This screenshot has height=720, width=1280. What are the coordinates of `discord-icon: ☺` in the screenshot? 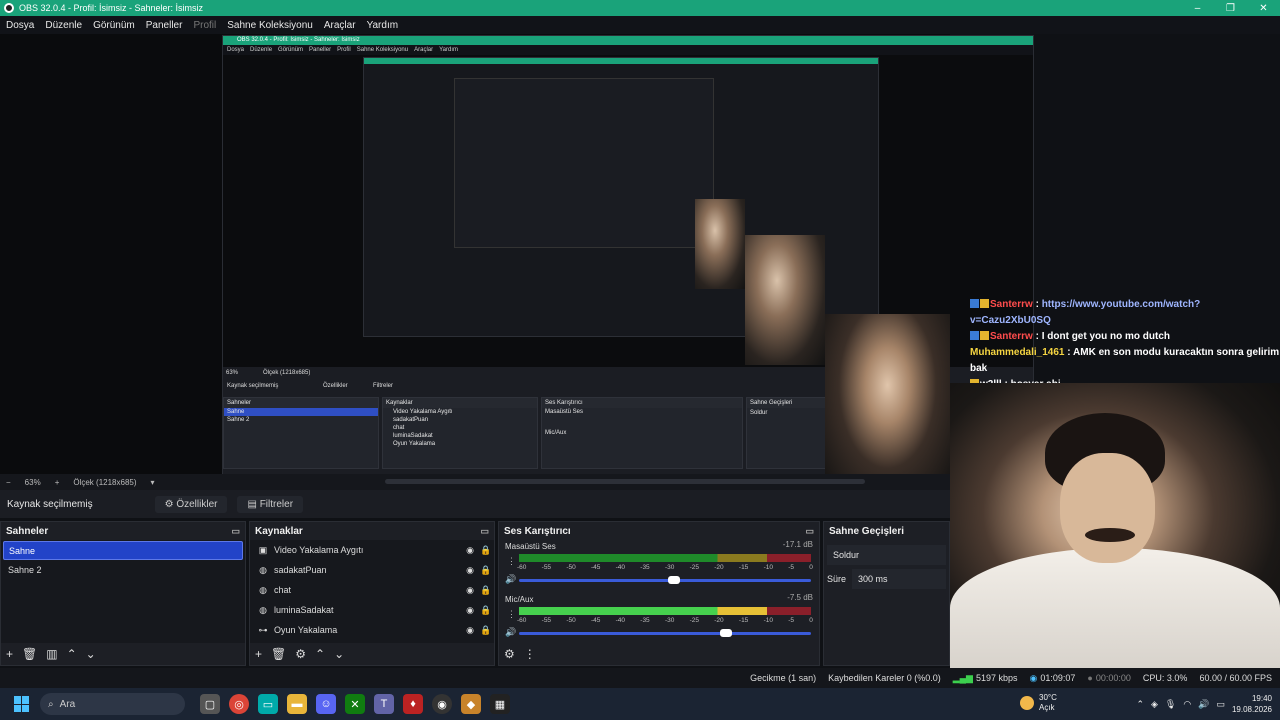 It's located at (326, 704).